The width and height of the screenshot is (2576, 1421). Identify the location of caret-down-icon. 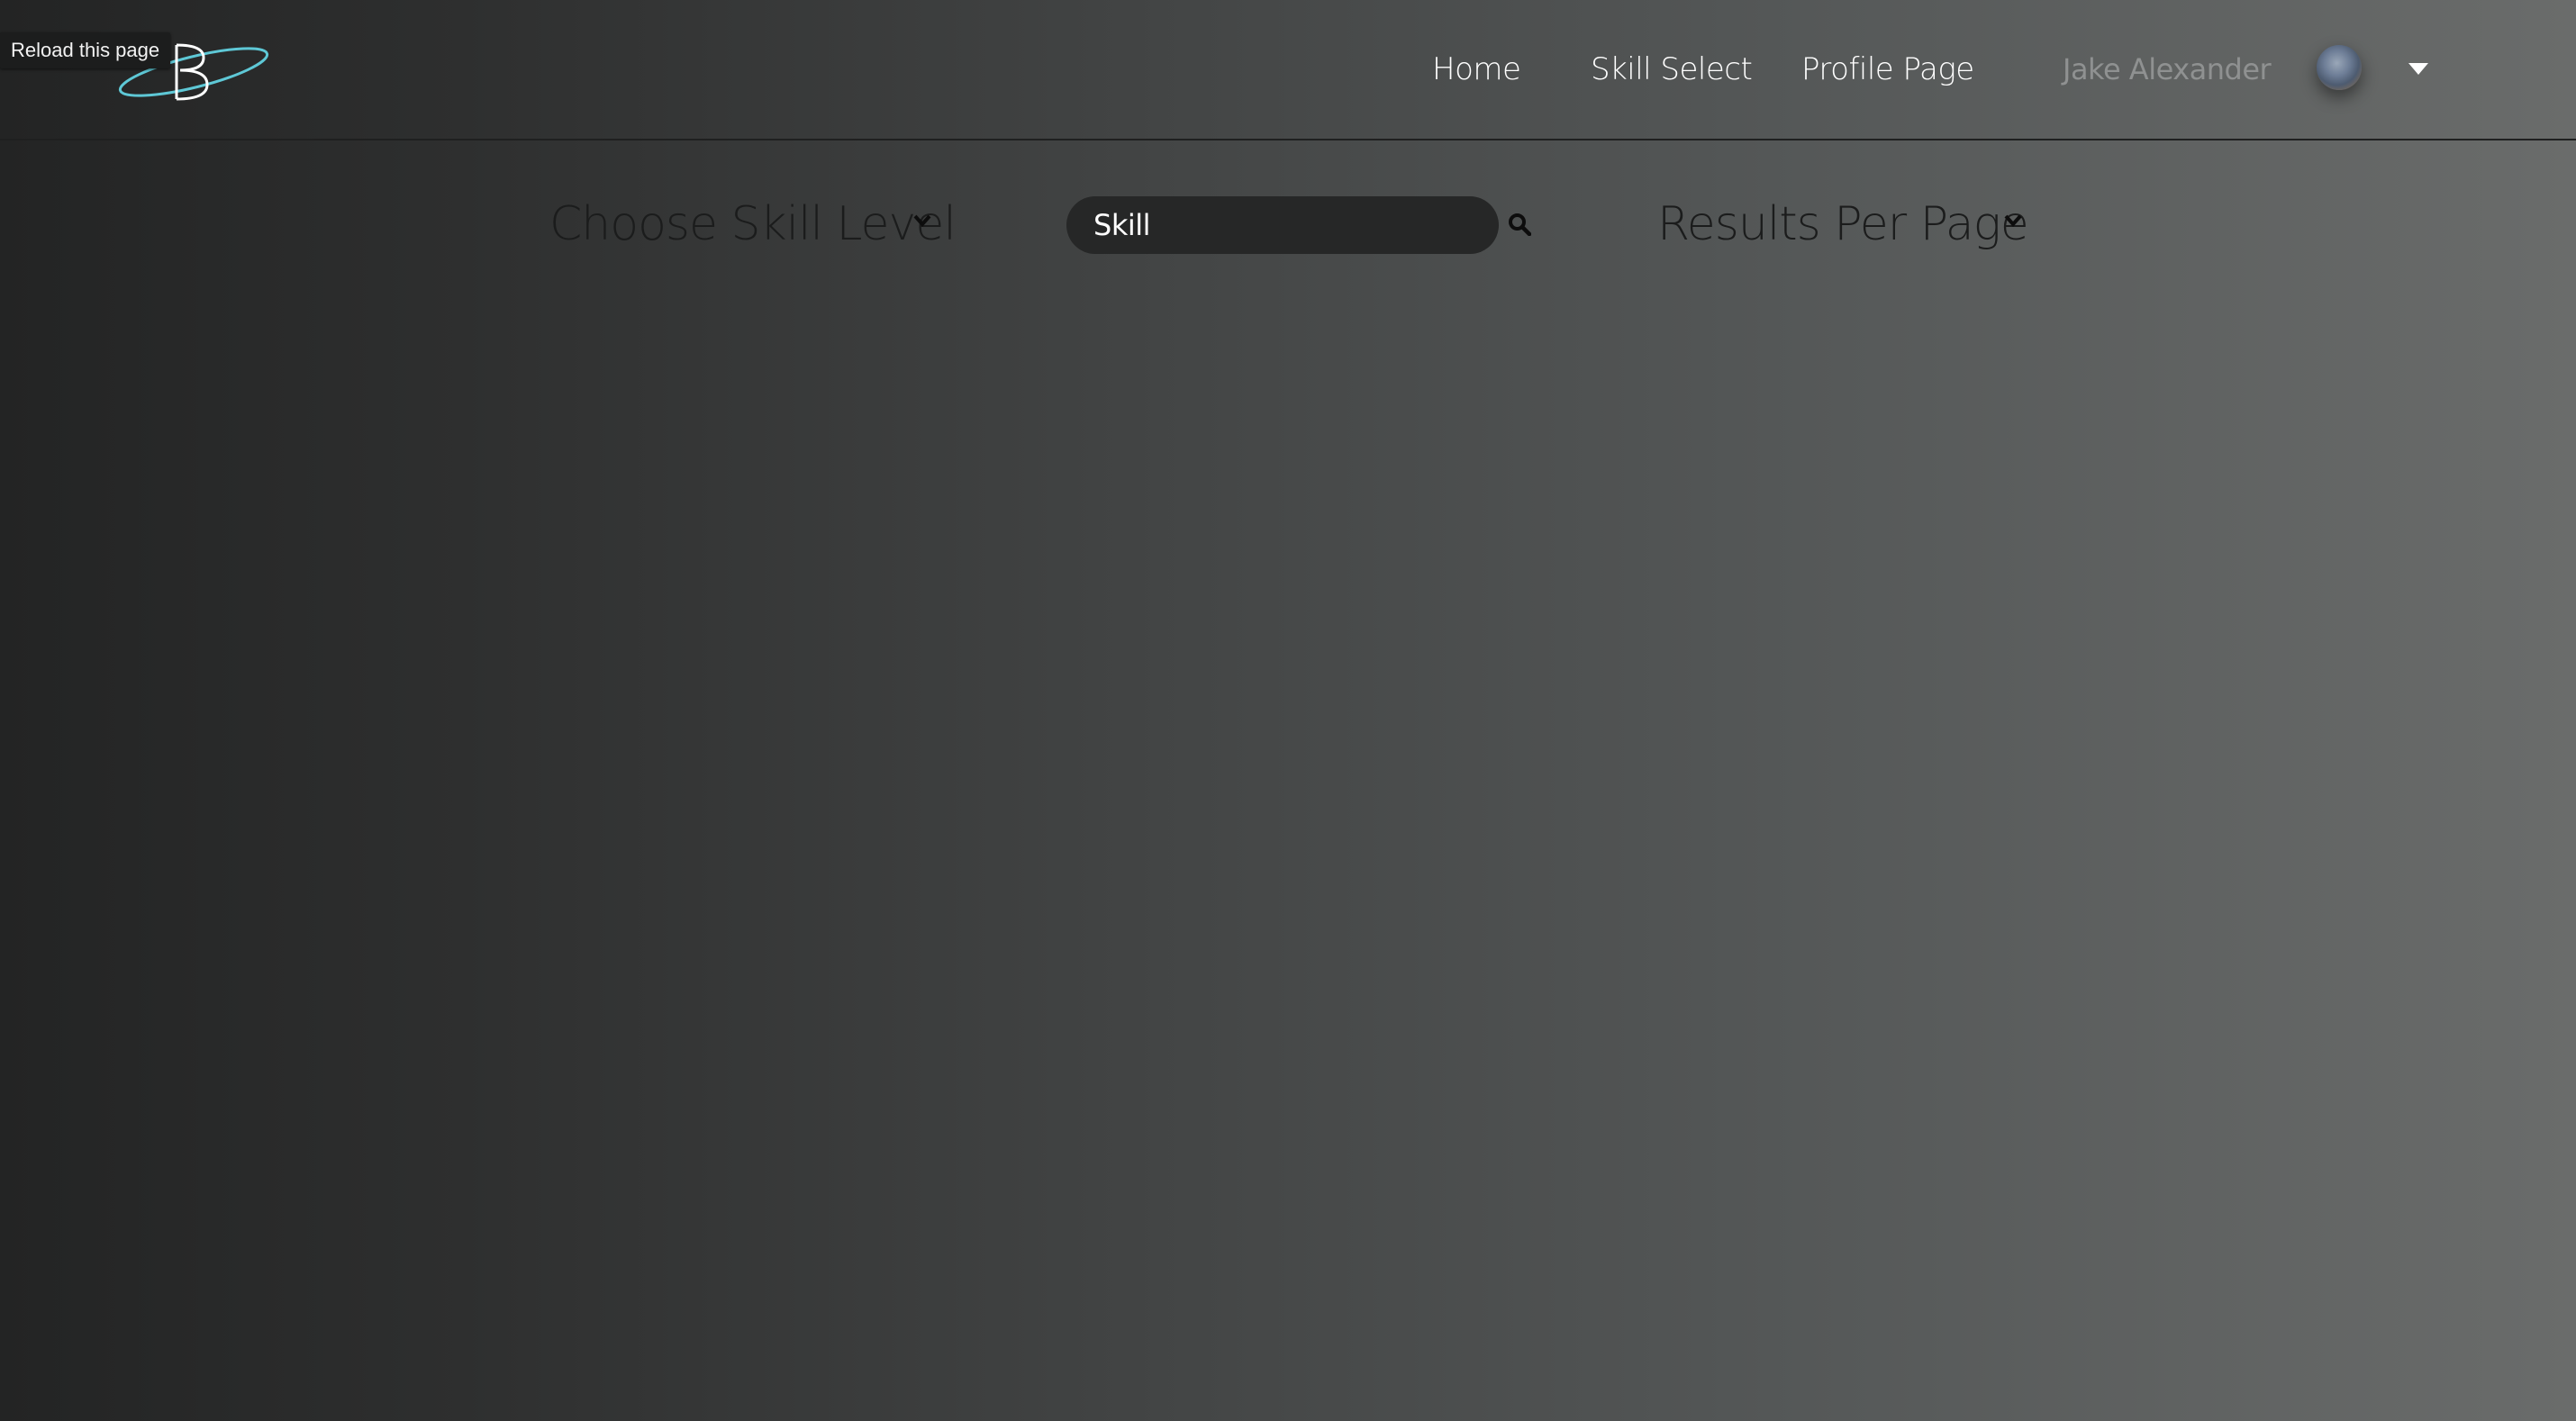
(2418, 69).